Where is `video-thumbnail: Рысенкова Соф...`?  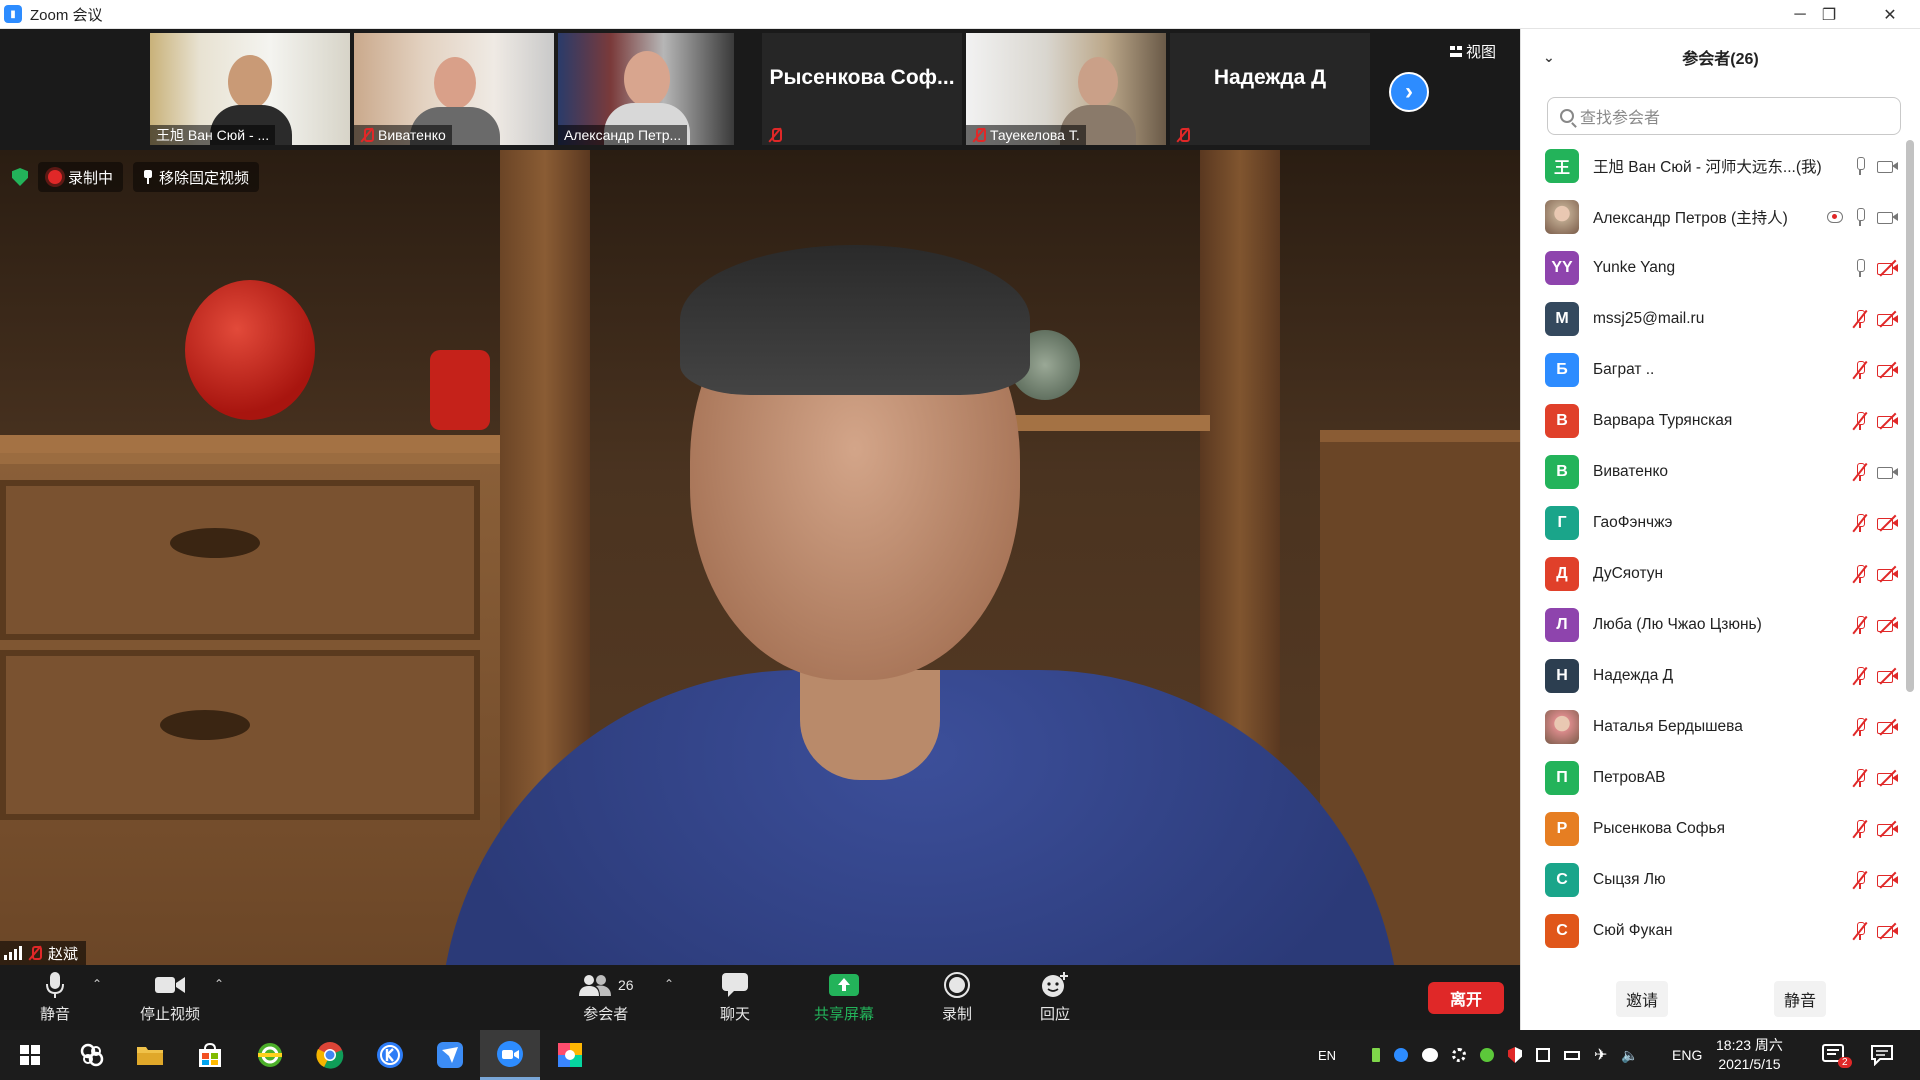
video-thumbnail: Рысенкова Соф... is located at coordinates (862, 89).